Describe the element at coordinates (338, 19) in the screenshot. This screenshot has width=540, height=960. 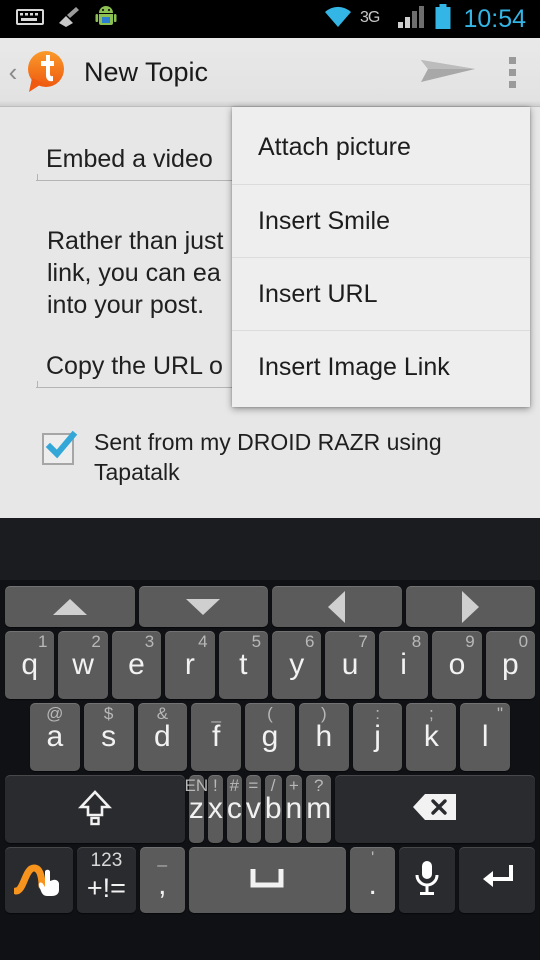
I see `wifi-icon` at that location.